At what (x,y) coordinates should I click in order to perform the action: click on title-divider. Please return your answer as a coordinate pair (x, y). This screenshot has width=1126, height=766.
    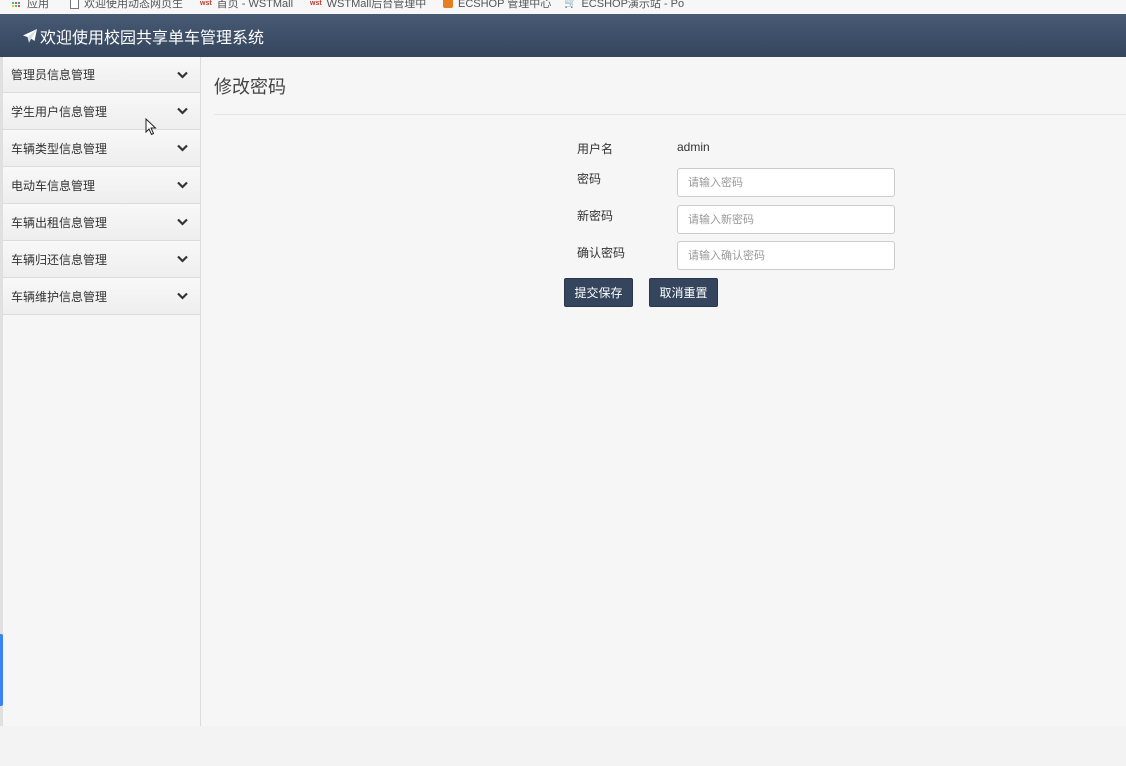
    Looking at the image, I should click on (670, 114).